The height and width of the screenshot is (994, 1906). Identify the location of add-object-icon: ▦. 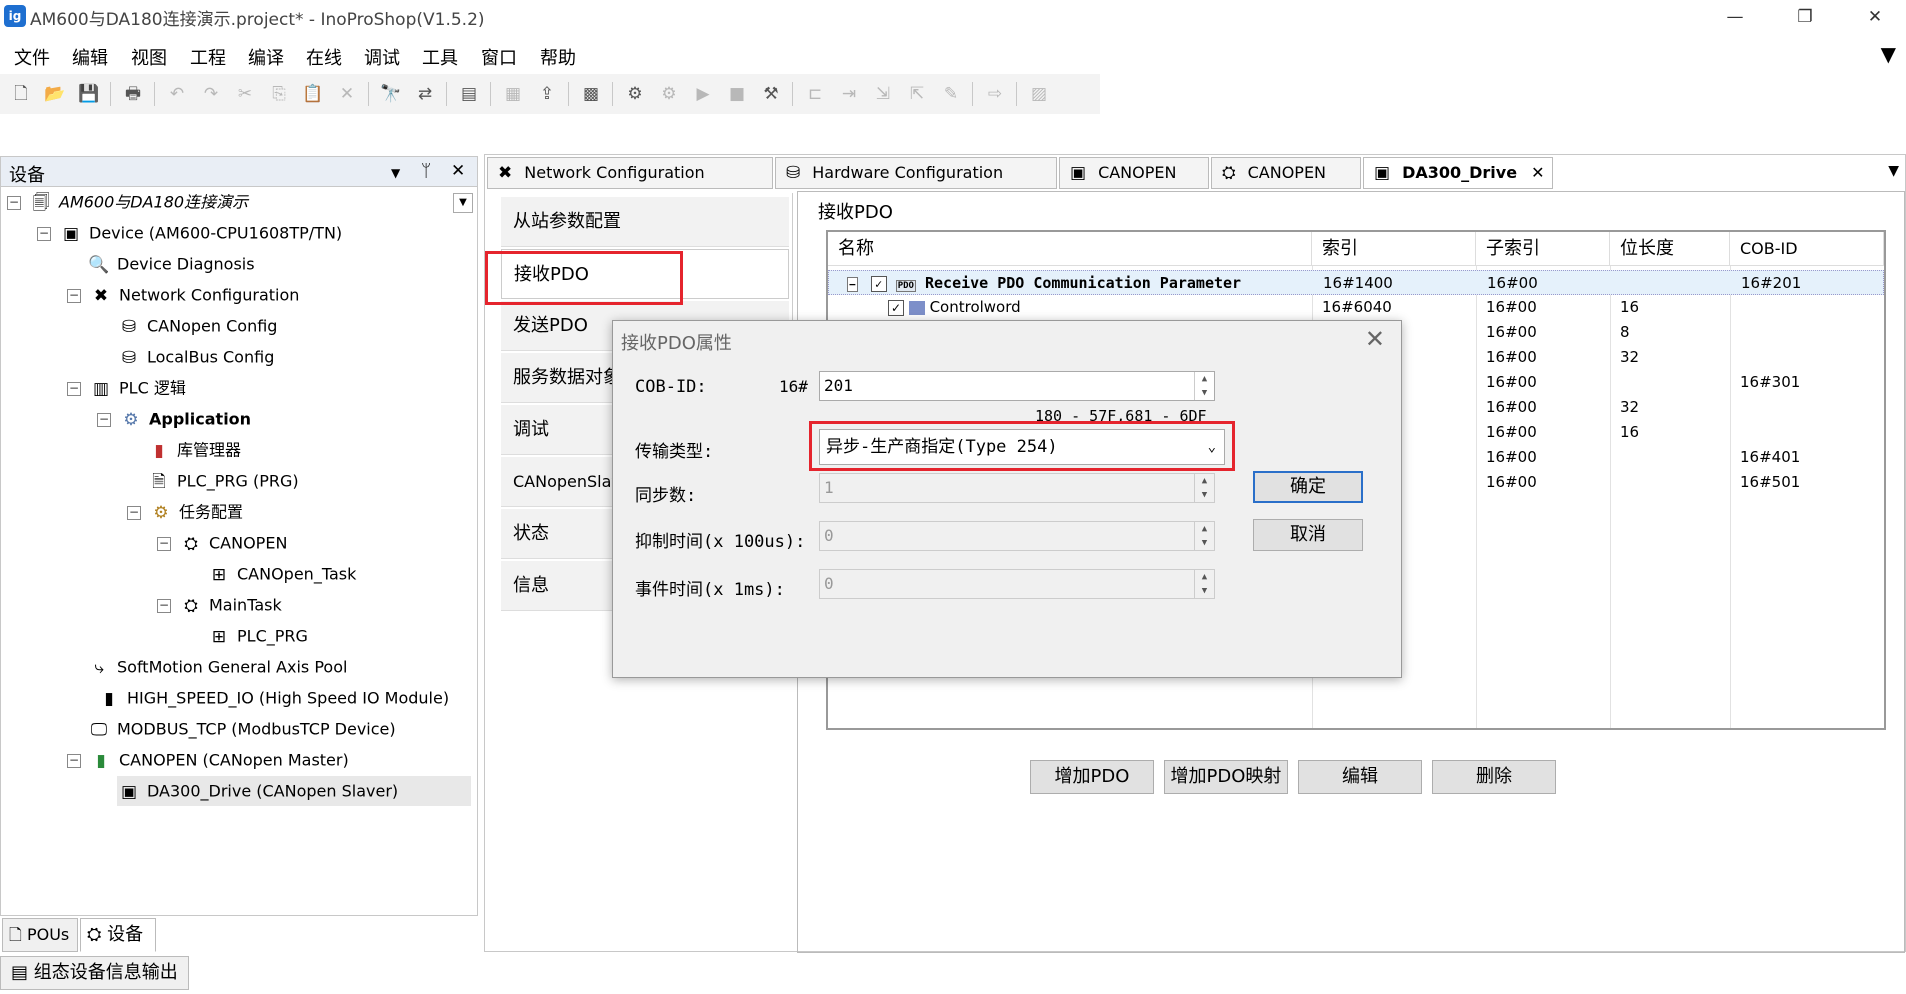
(513, 94).